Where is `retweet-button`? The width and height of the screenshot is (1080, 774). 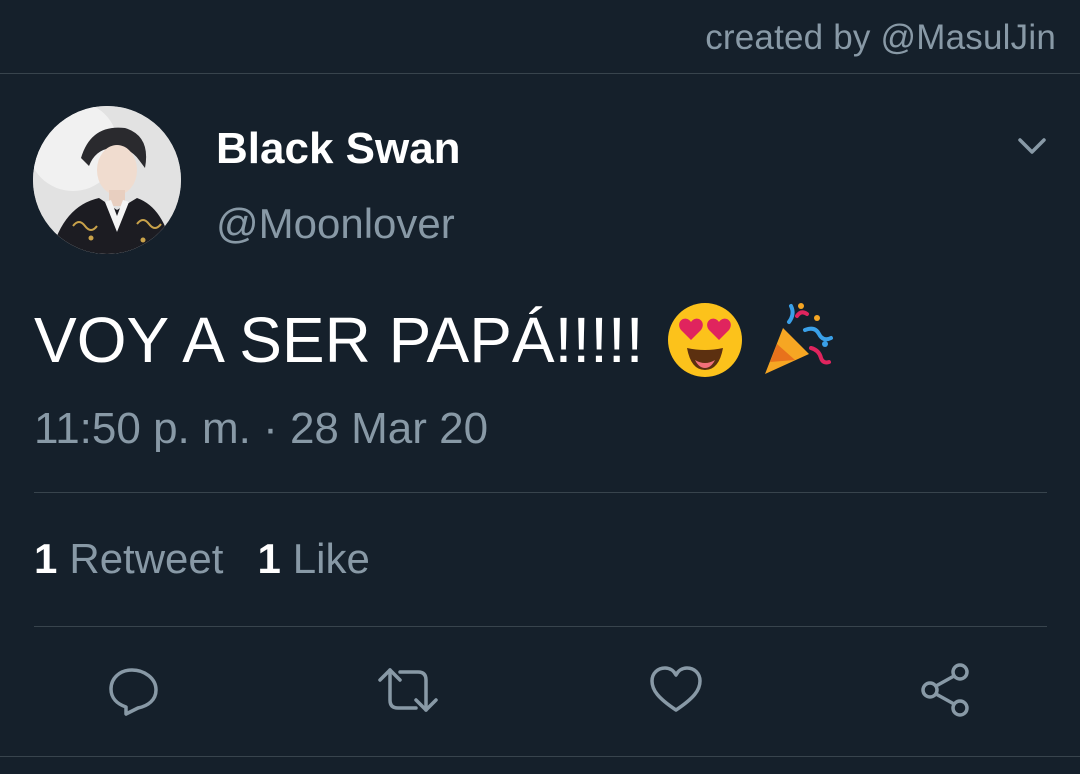
retweet-button is located at coordinates (407, 690).